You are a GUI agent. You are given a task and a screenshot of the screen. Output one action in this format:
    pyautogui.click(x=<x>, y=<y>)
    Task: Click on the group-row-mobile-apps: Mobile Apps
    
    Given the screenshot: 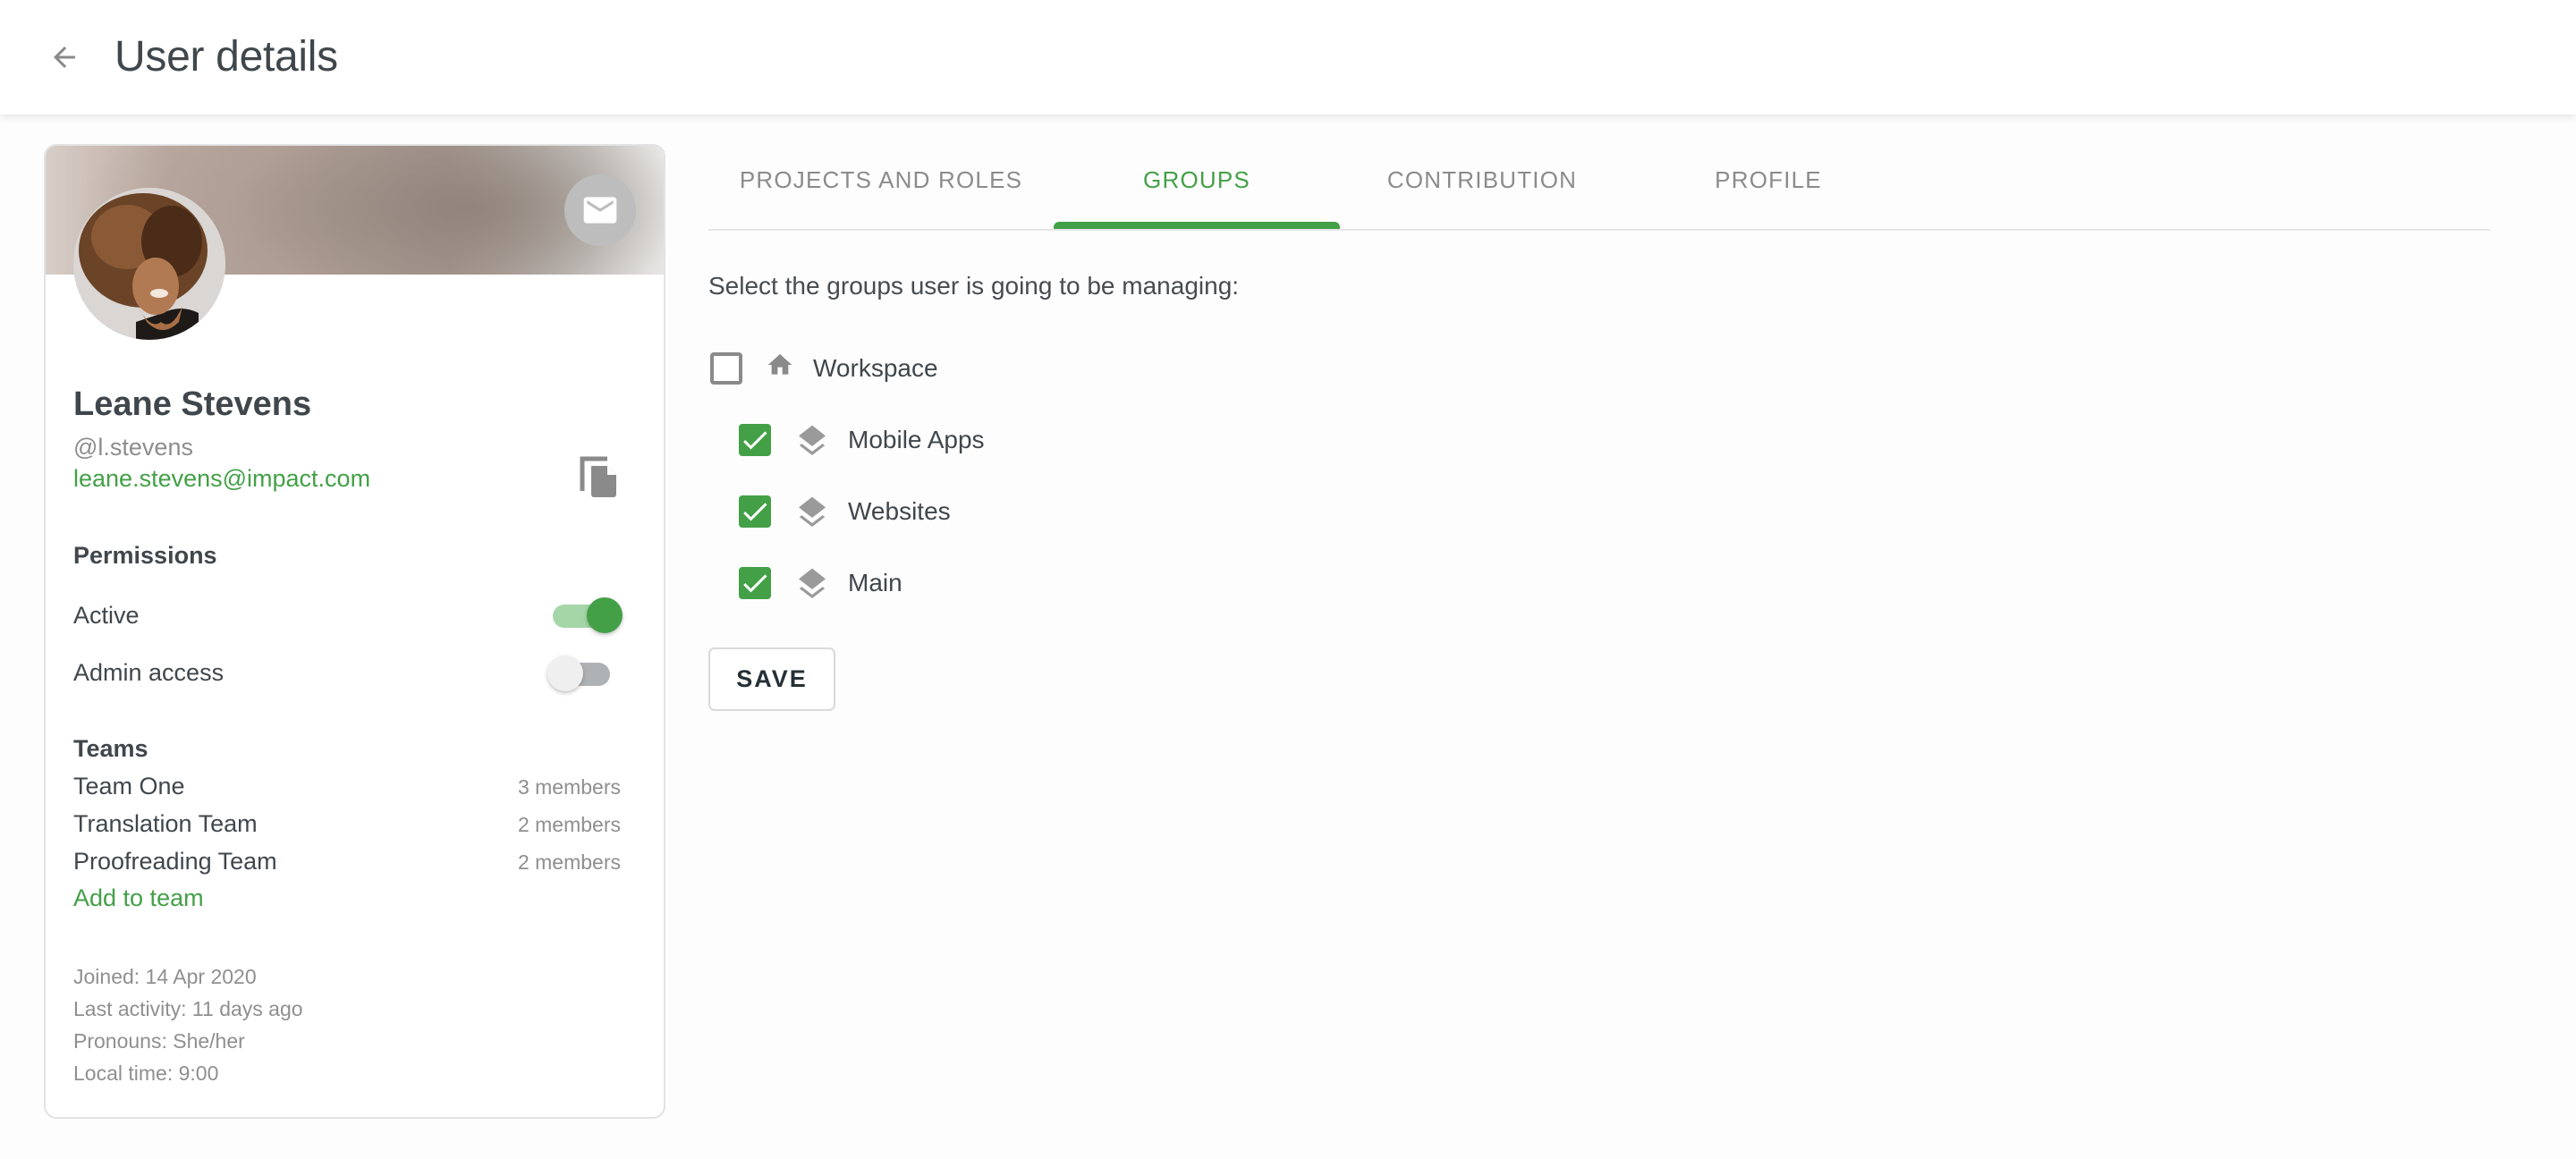 What is the action you would take?
    pyautogui.click(x=918, y=440)
    